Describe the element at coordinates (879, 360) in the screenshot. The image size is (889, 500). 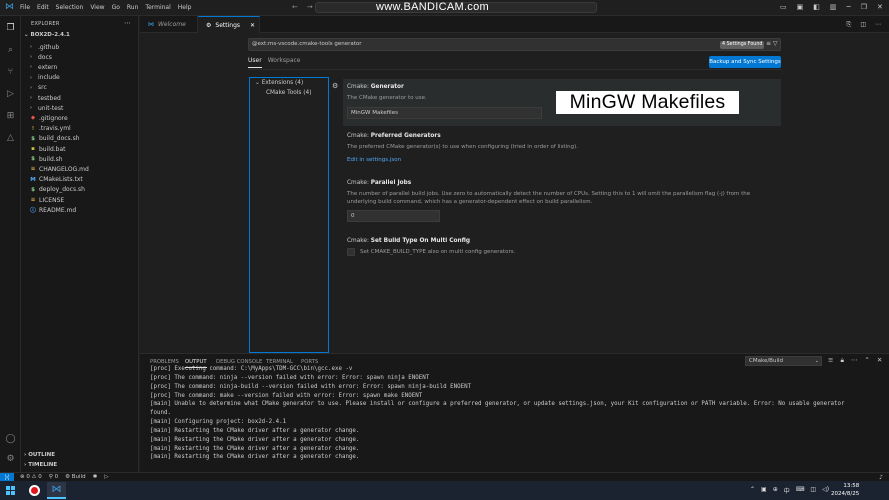
I see `close-panel-icon: ✕` at that location.